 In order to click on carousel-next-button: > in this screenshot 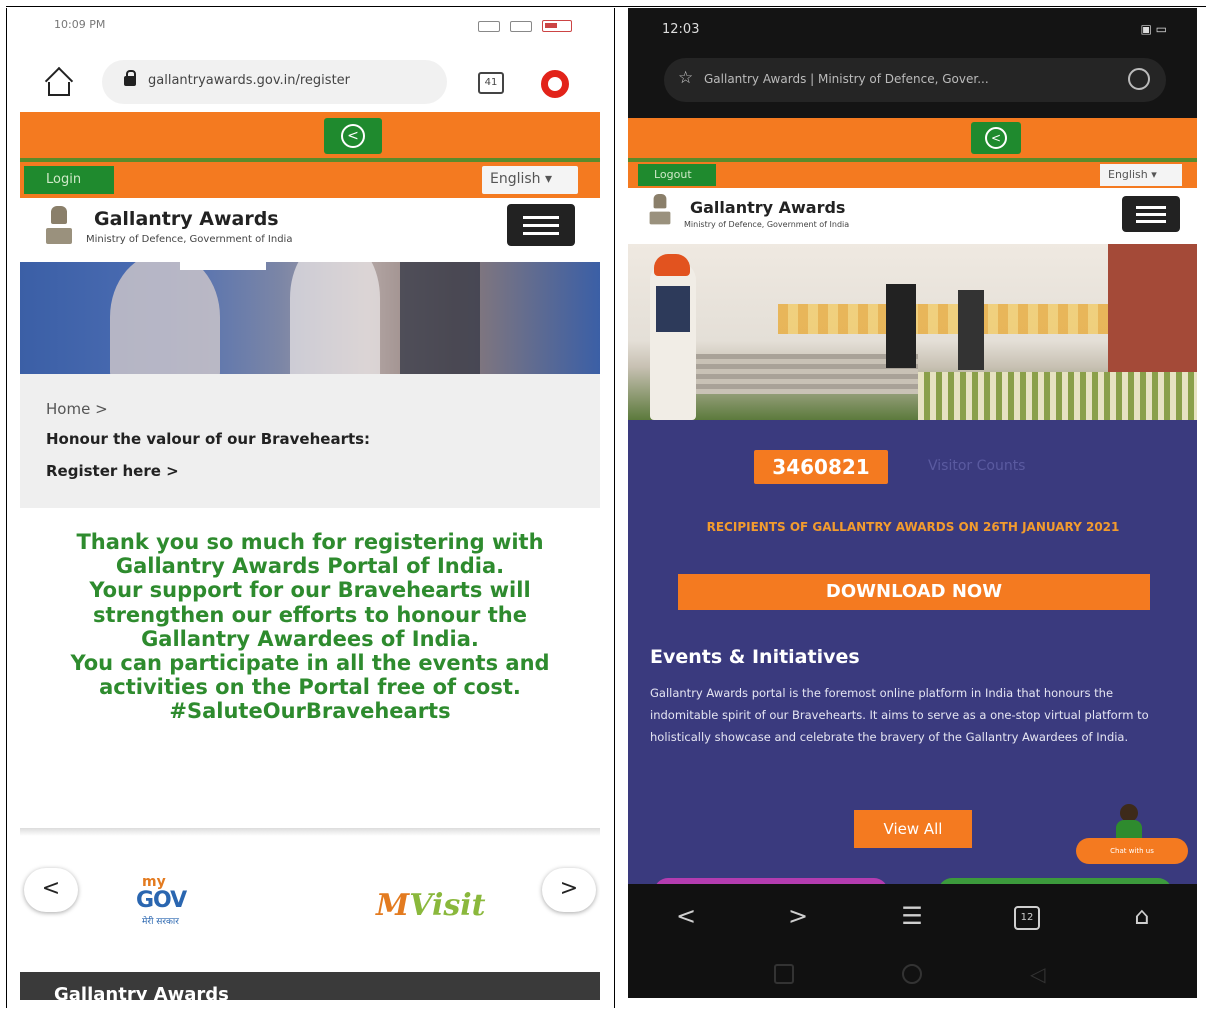, I will do `click(569, 890)`.